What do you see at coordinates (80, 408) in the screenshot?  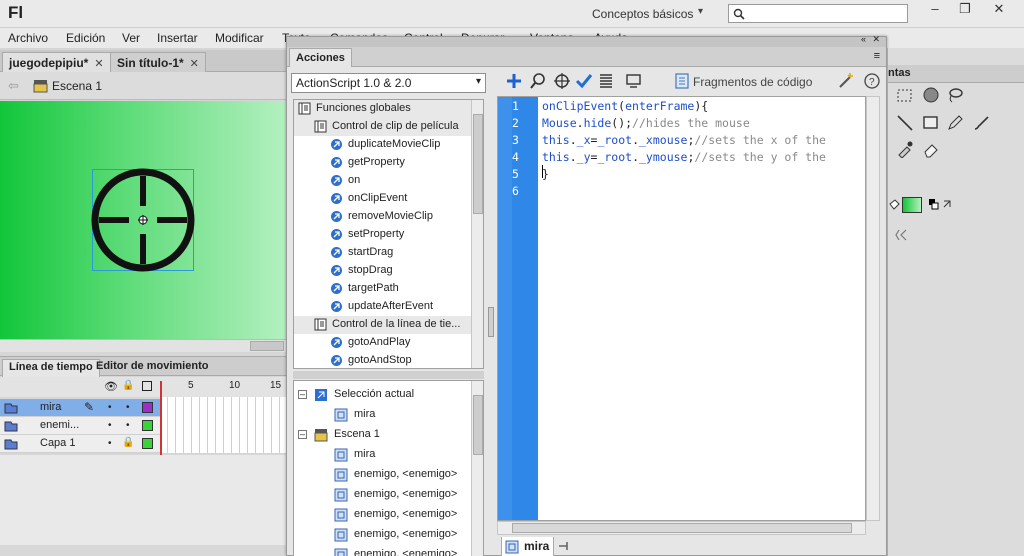 I see `layer-row-mira: mira ✎ • •` at bounding box center [80, 408].